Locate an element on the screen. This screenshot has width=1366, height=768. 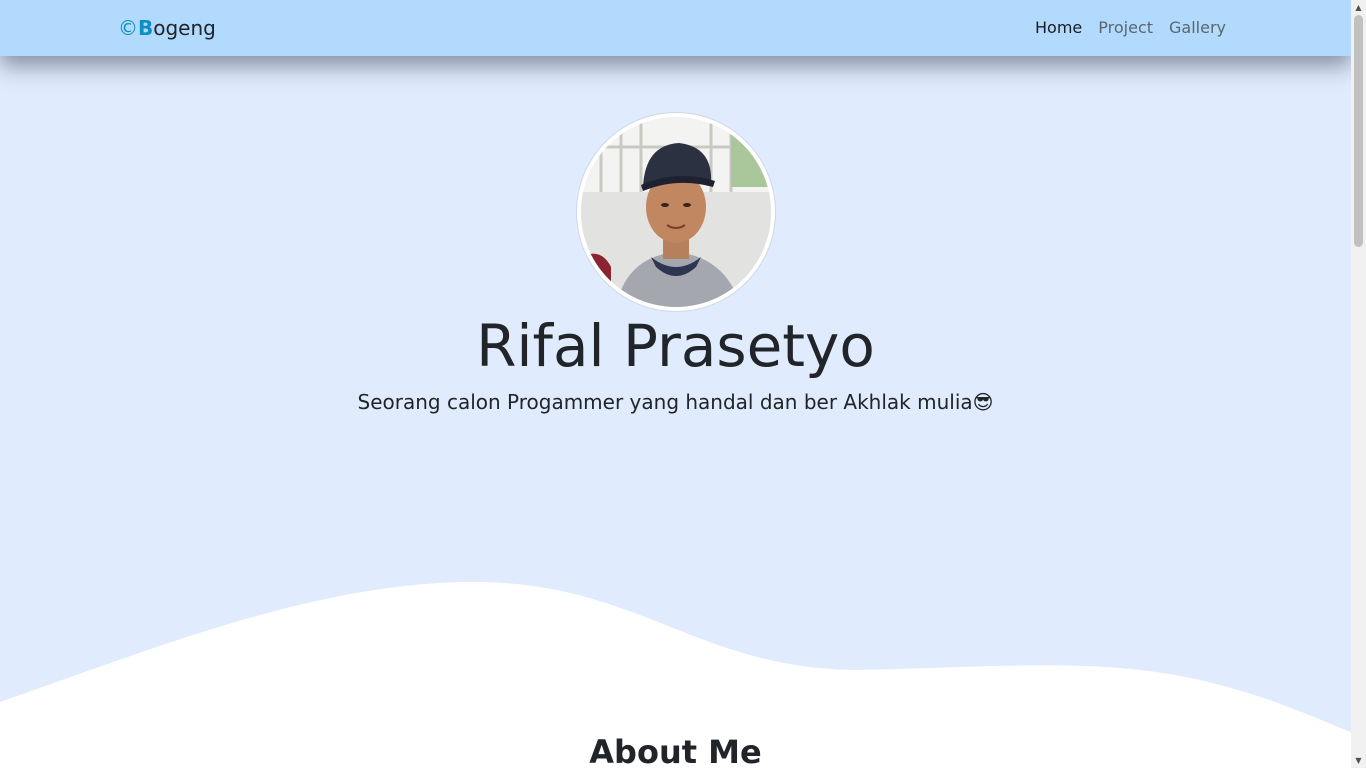
nav-link-gallery: Gallery is located at coordinates (1197, 28).